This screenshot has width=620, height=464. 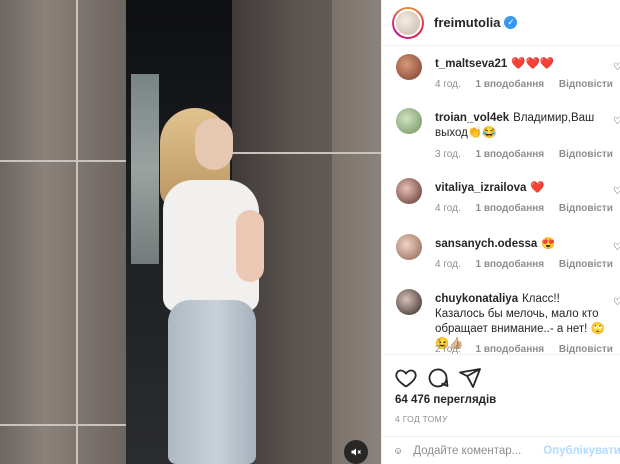 What do you see at coordinates (467, 22) in the screenshot?
I see `author-username: freimutolia` at bounding box center [467, 22].